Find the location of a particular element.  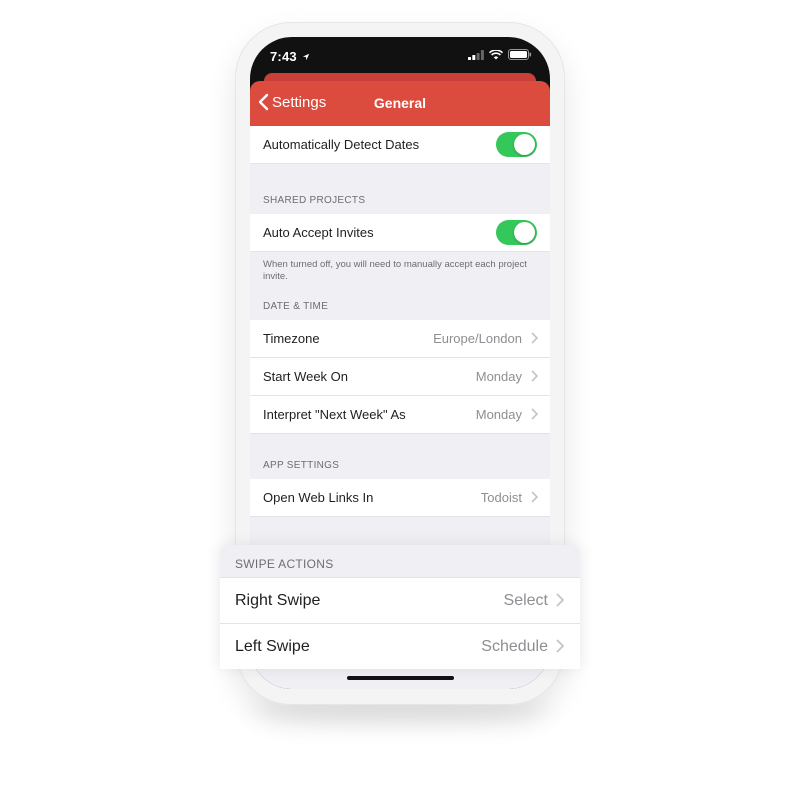

auto-detect-dates-row: Automatically Detect Dates is located at coordinates (400, 145).